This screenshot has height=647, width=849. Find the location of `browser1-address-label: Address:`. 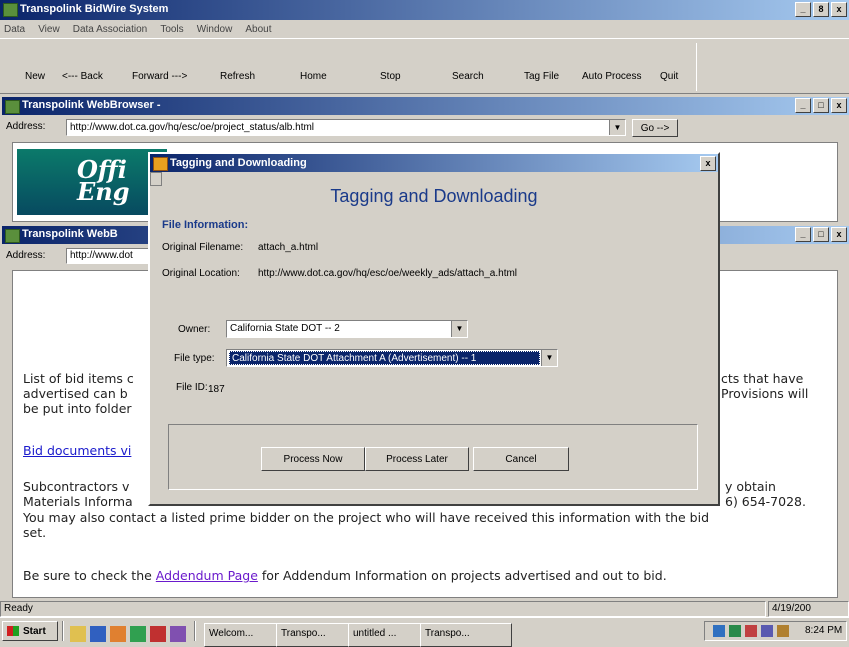

browser1-address-label: Address: is located at coordinates (26, 126).